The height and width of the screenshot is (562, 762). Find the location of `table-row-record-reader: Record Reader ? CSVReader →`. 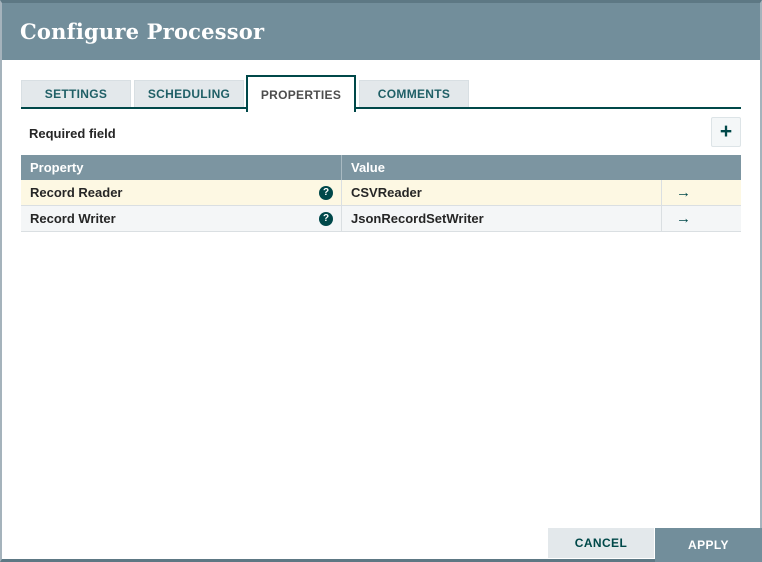

table-row-record-reader: Record Reader ? CSVReader → is located at coordinates (381, 193).